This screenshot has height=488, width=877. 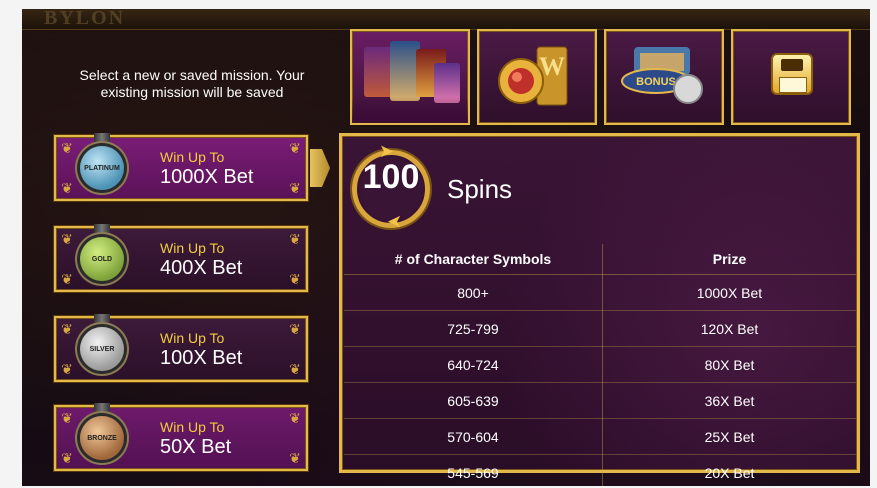 I want to click on symbol-range-cell: 725-799, so click(x=473, y=328).